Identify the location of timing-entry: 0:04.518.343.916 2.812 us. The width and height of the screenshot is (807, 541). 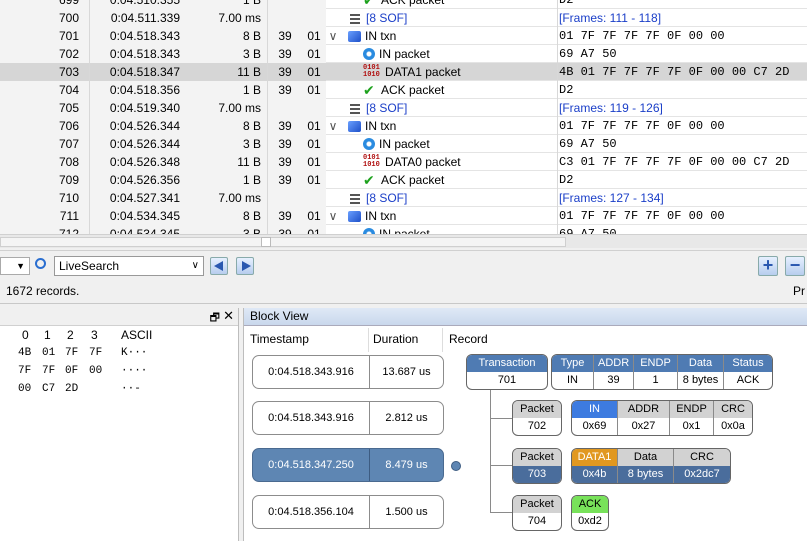
(348, 418).